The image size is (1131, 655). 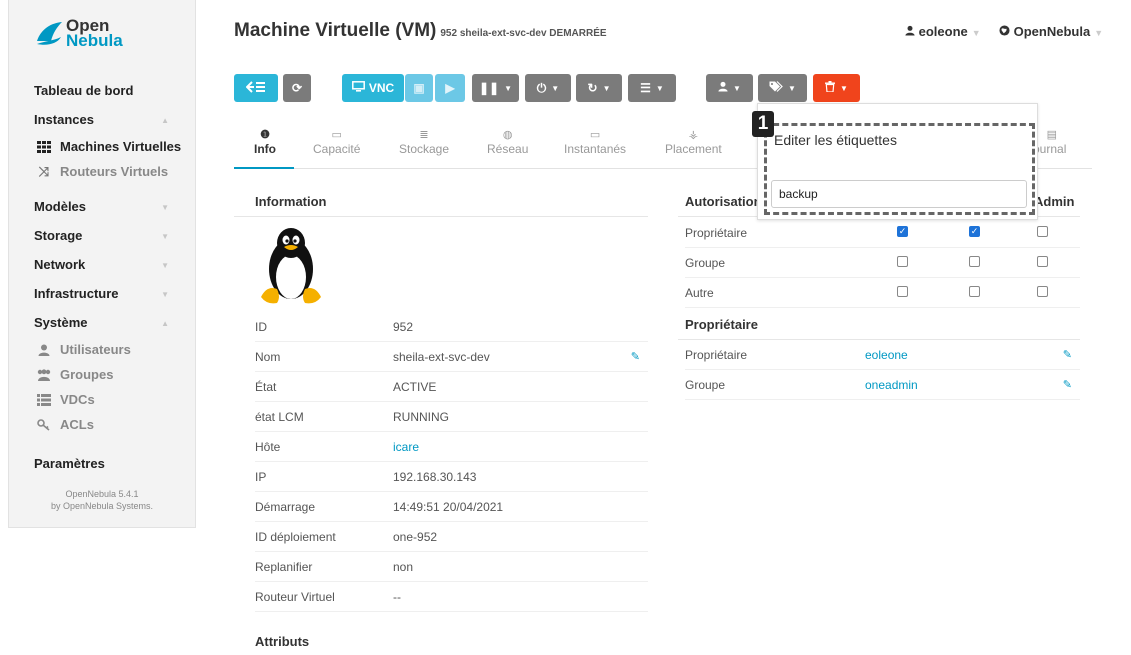 I want to click on tab-label: Instantanés, so click(x=595, y=149).